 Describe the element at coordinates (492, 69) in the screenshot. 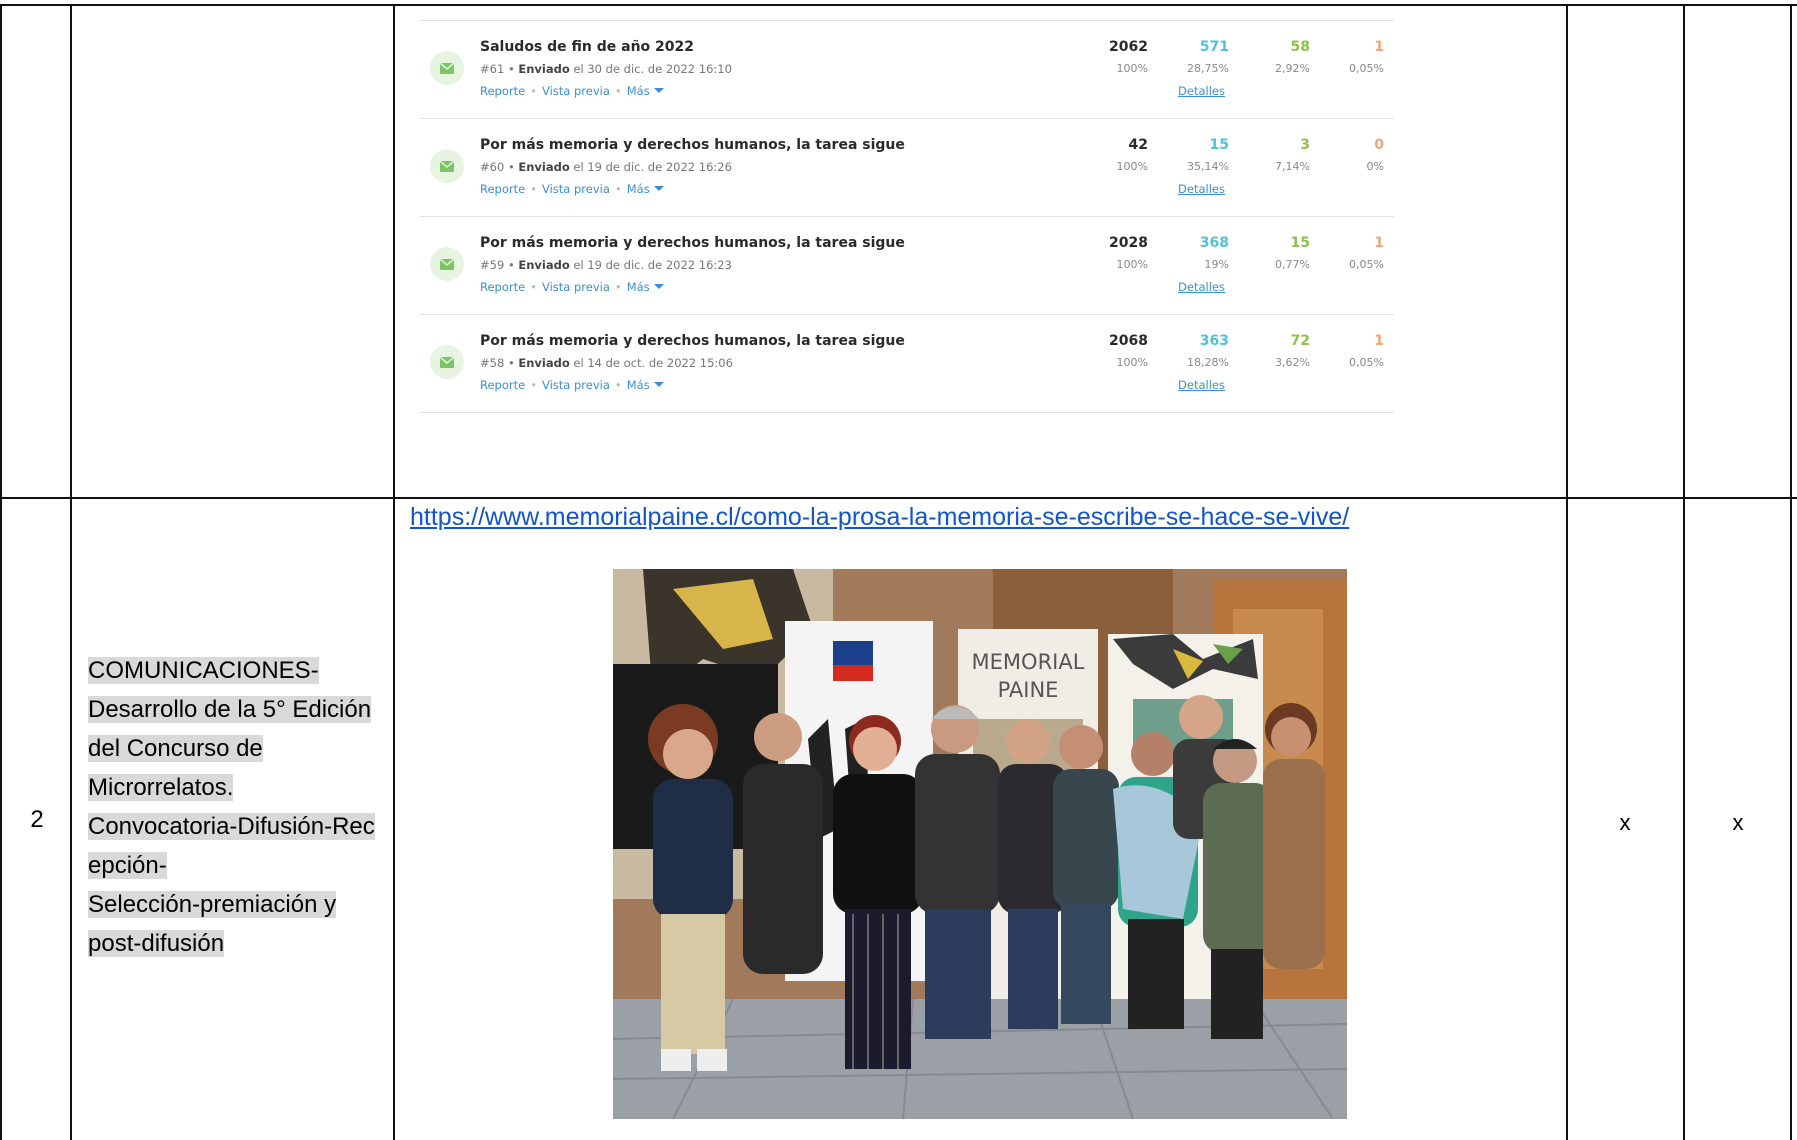

I see `campaign-id: #61` at that location.